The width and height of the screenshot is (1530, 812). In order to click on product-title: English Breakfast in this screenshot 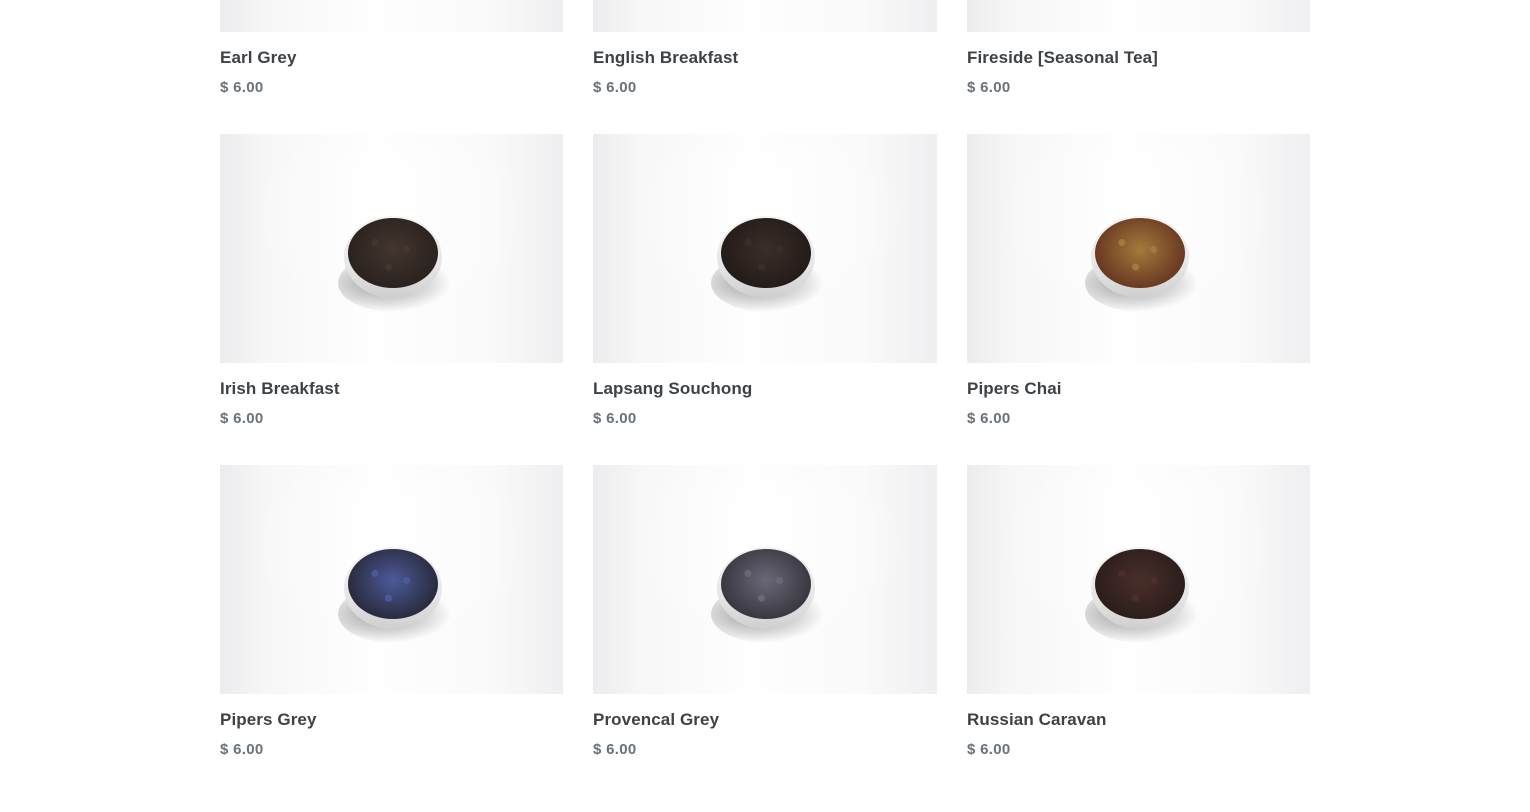, I will do `click(765, 58)`.